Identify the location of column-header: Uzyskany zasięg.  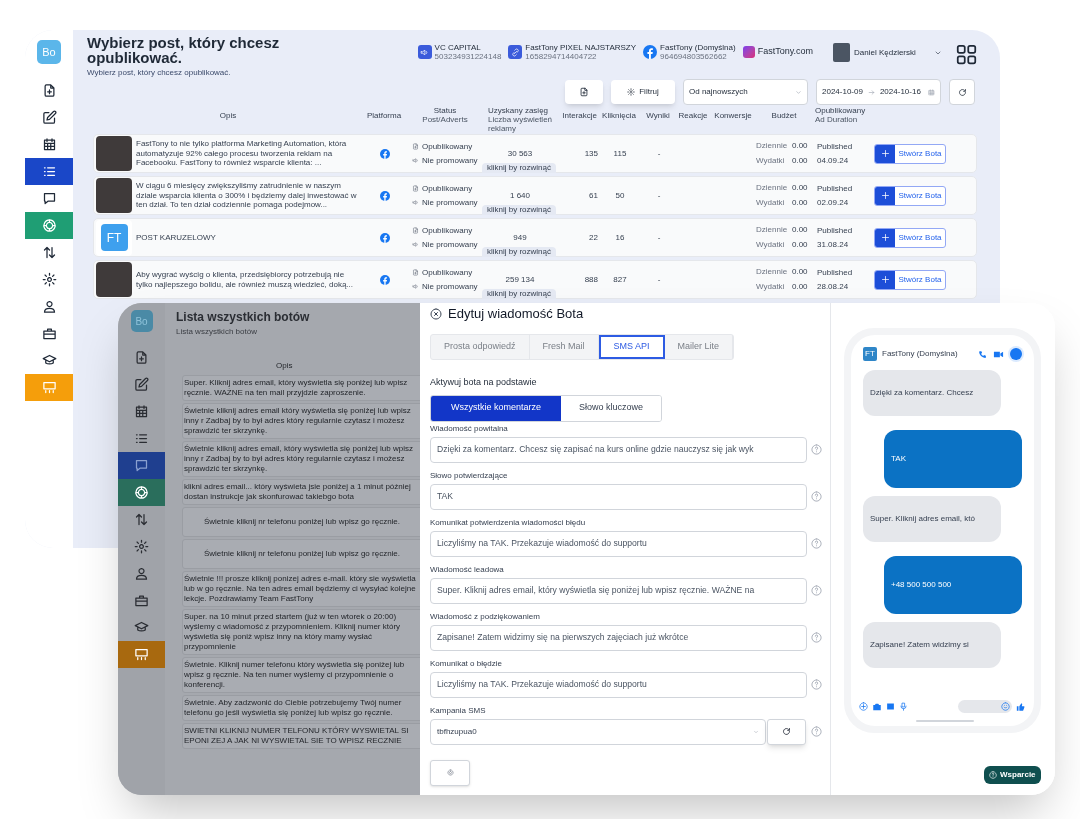
(519, 110).